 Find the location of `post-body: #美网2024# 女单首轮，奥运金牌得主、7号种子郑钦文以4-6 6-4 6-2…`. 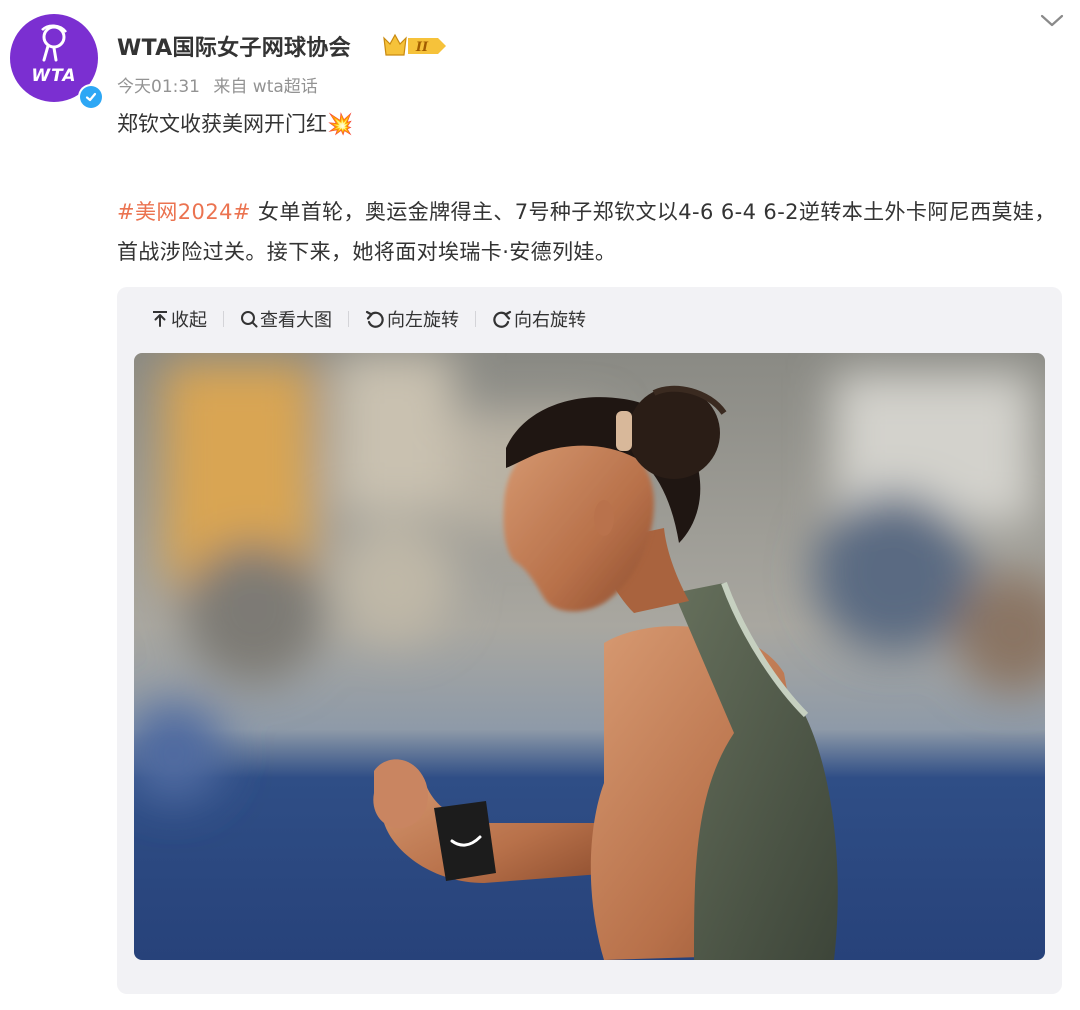

post-body: #美网2024# 女单首轮，奥运金牌得主、7号种子郑钦文以4-6 6-4 6-2… is located at coordinates (592, 232).